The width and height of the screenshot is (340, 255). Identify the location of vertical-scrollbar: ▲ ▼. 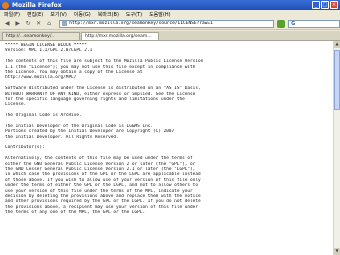
(336, 148).